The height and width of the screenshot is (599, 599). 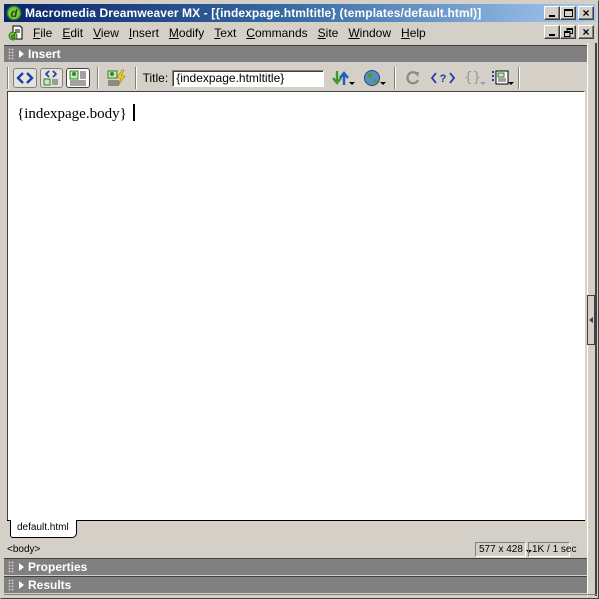 I want to click on menu-text: Text, so click(x=225, y=33).